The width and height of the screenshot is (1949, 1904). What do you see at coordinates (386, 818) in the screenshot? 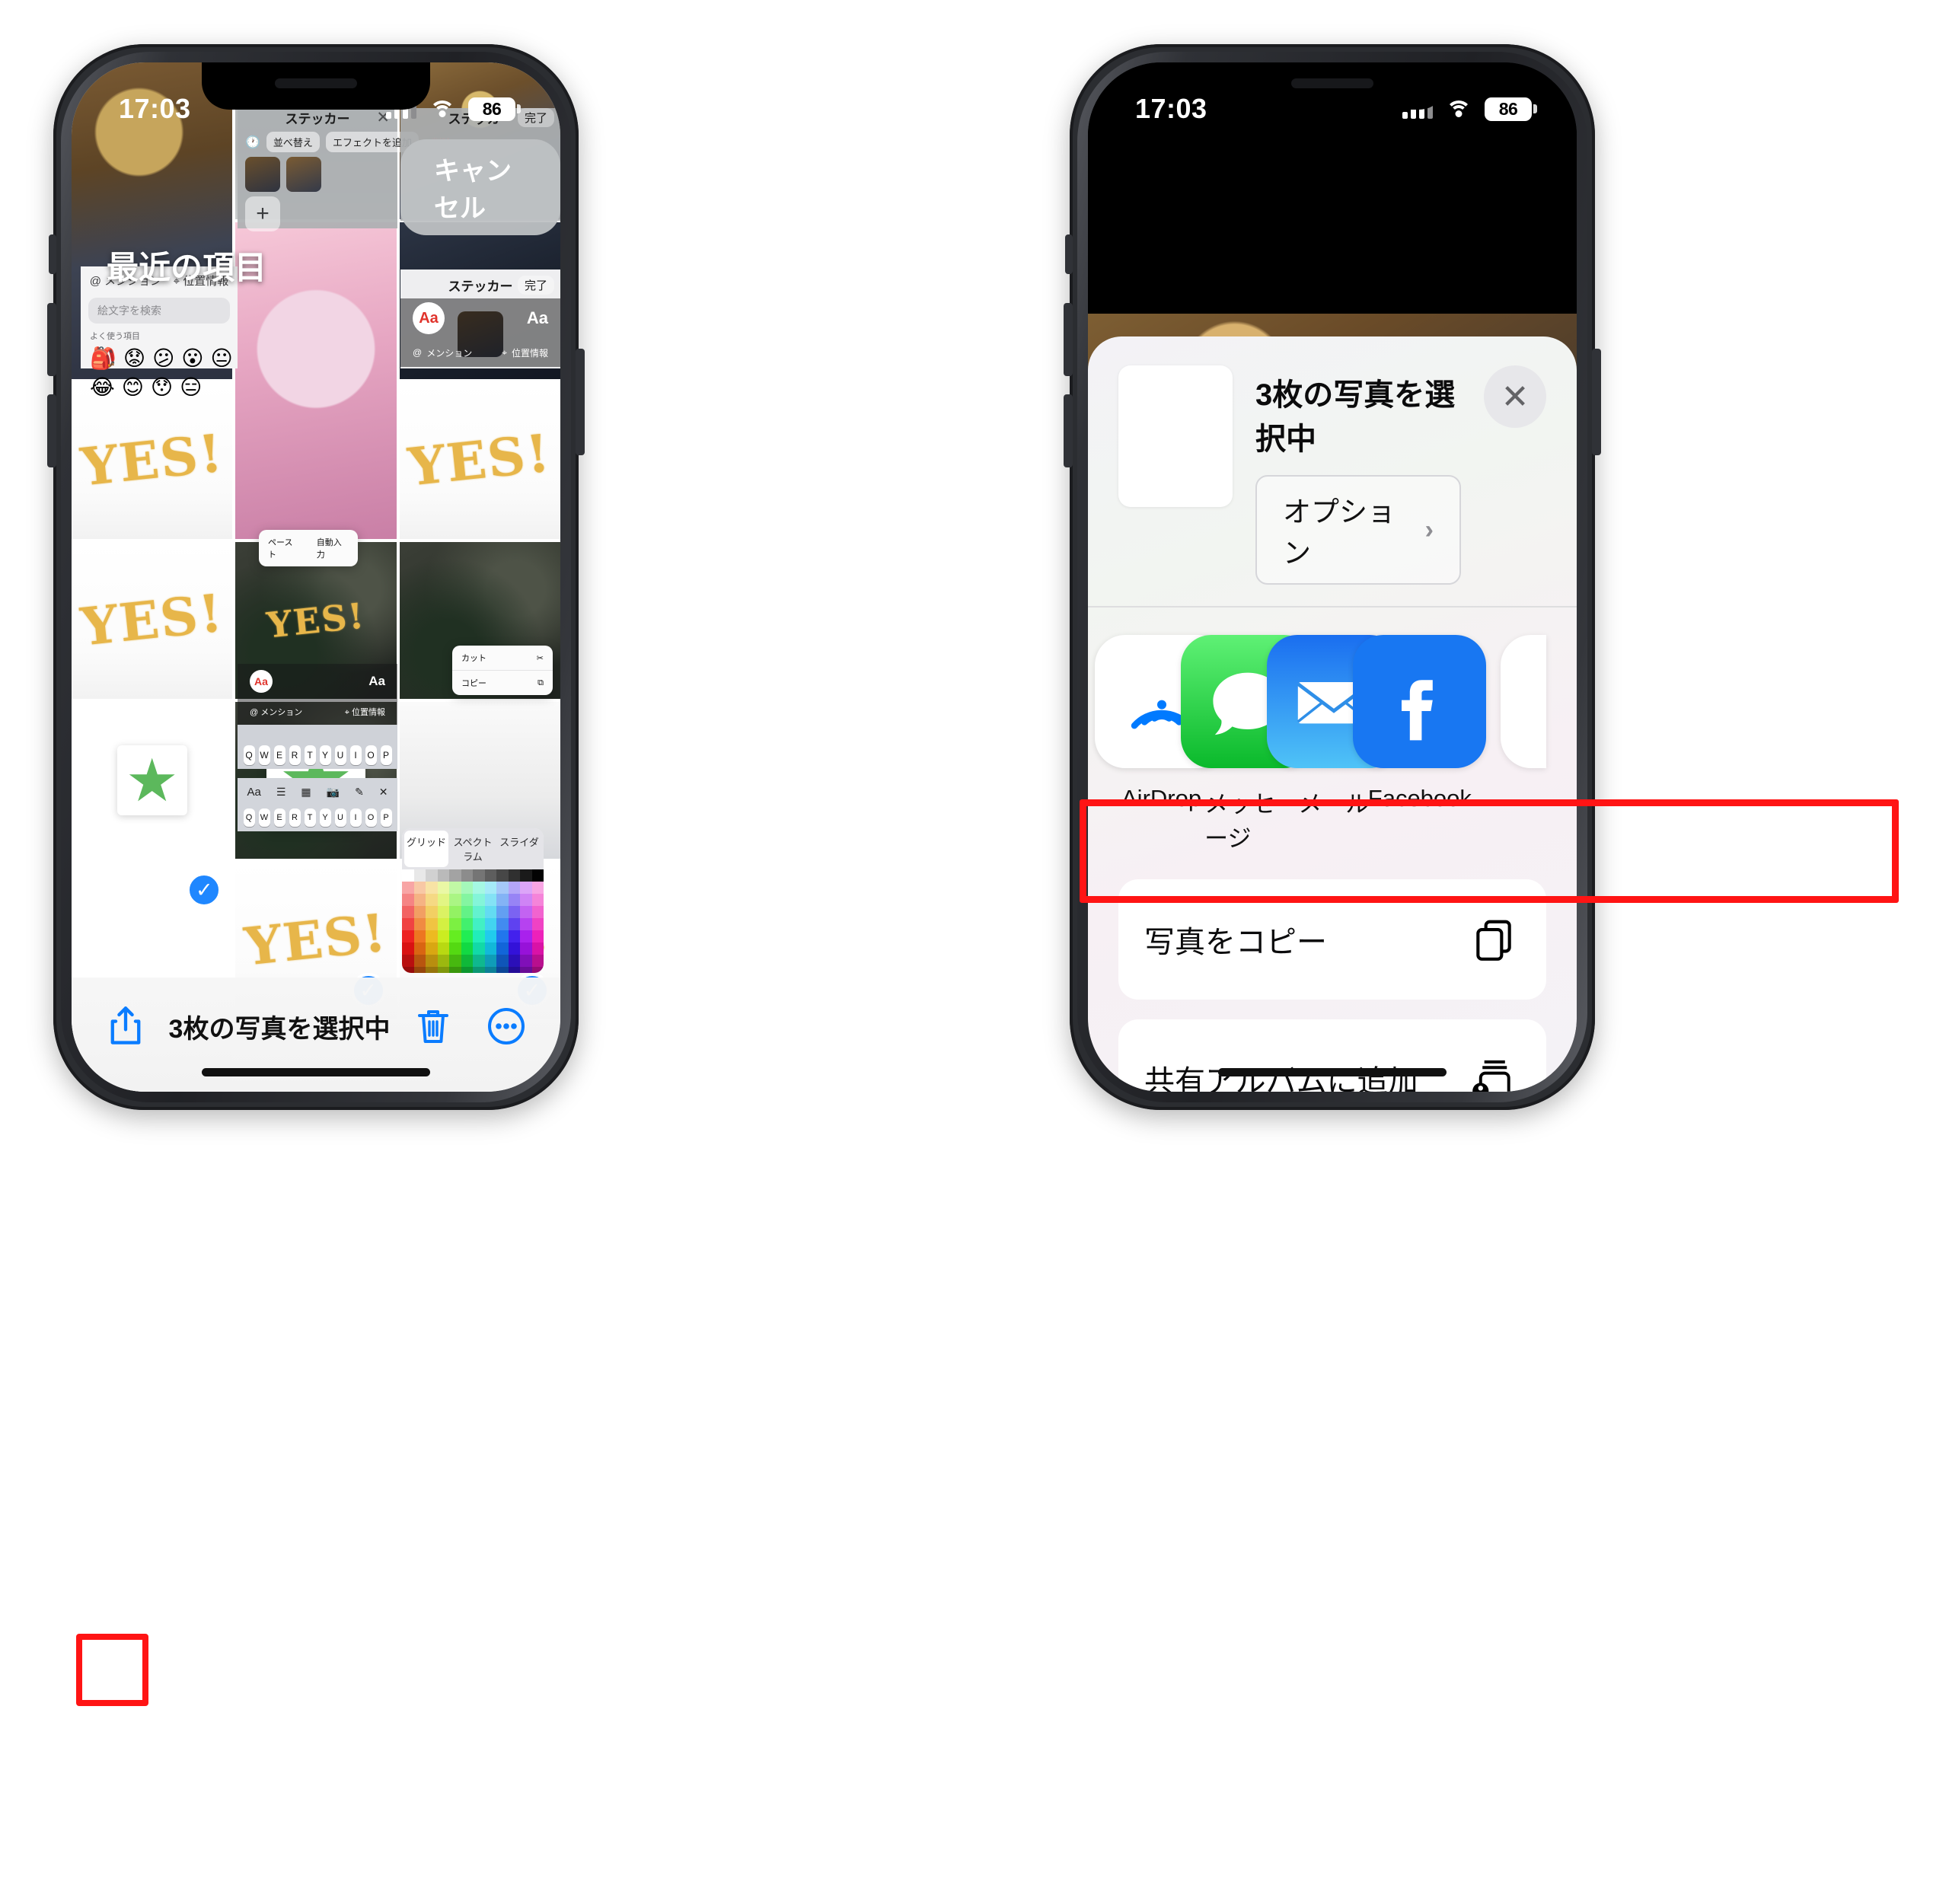
I see `key: P` at bounding box center [386, 818].